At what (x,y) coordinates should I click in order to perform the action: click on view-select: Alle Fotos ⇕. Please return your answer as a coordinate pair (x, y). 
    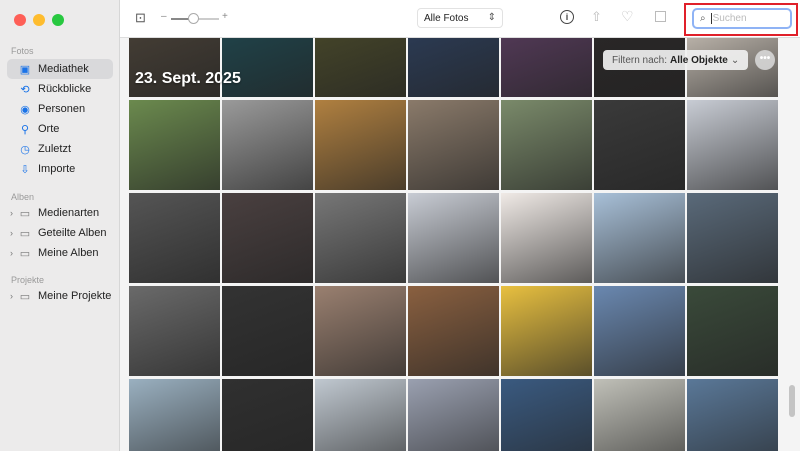
    Looking at the image, I should click on (460, 18).